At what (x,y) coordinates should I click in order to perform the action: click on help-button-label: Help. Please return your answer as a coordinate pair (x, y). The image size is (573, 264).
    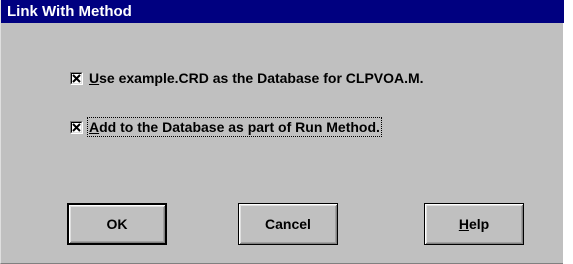
    Looking at the image, I should click on (474, 224).